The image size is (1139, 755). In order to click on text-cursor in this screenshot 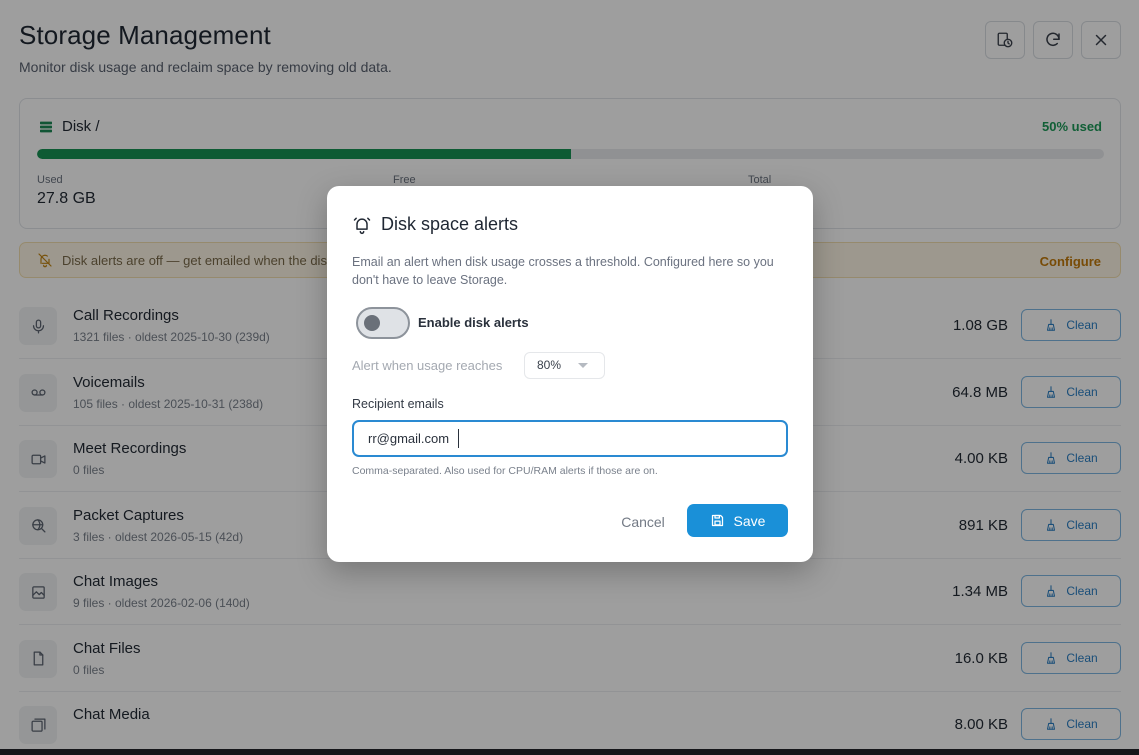, I will do `click(458, 438)`.